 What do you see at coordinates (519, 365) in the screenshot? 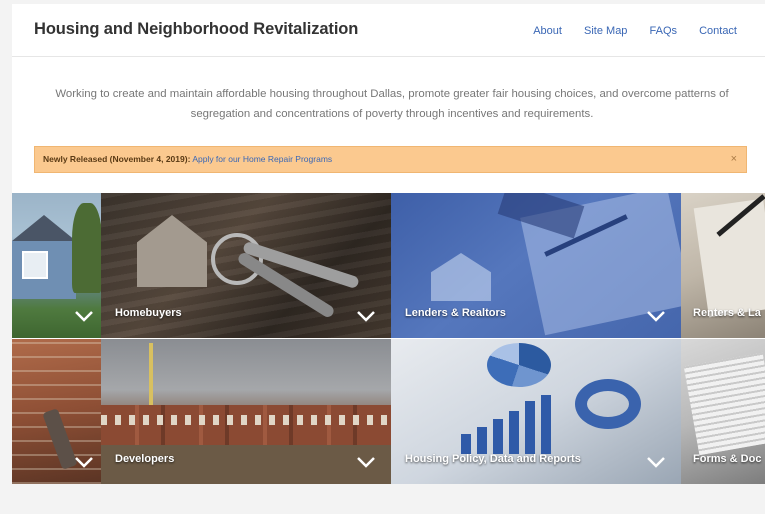
I see `pie-chart-3d` at bounding box center [519, 365].